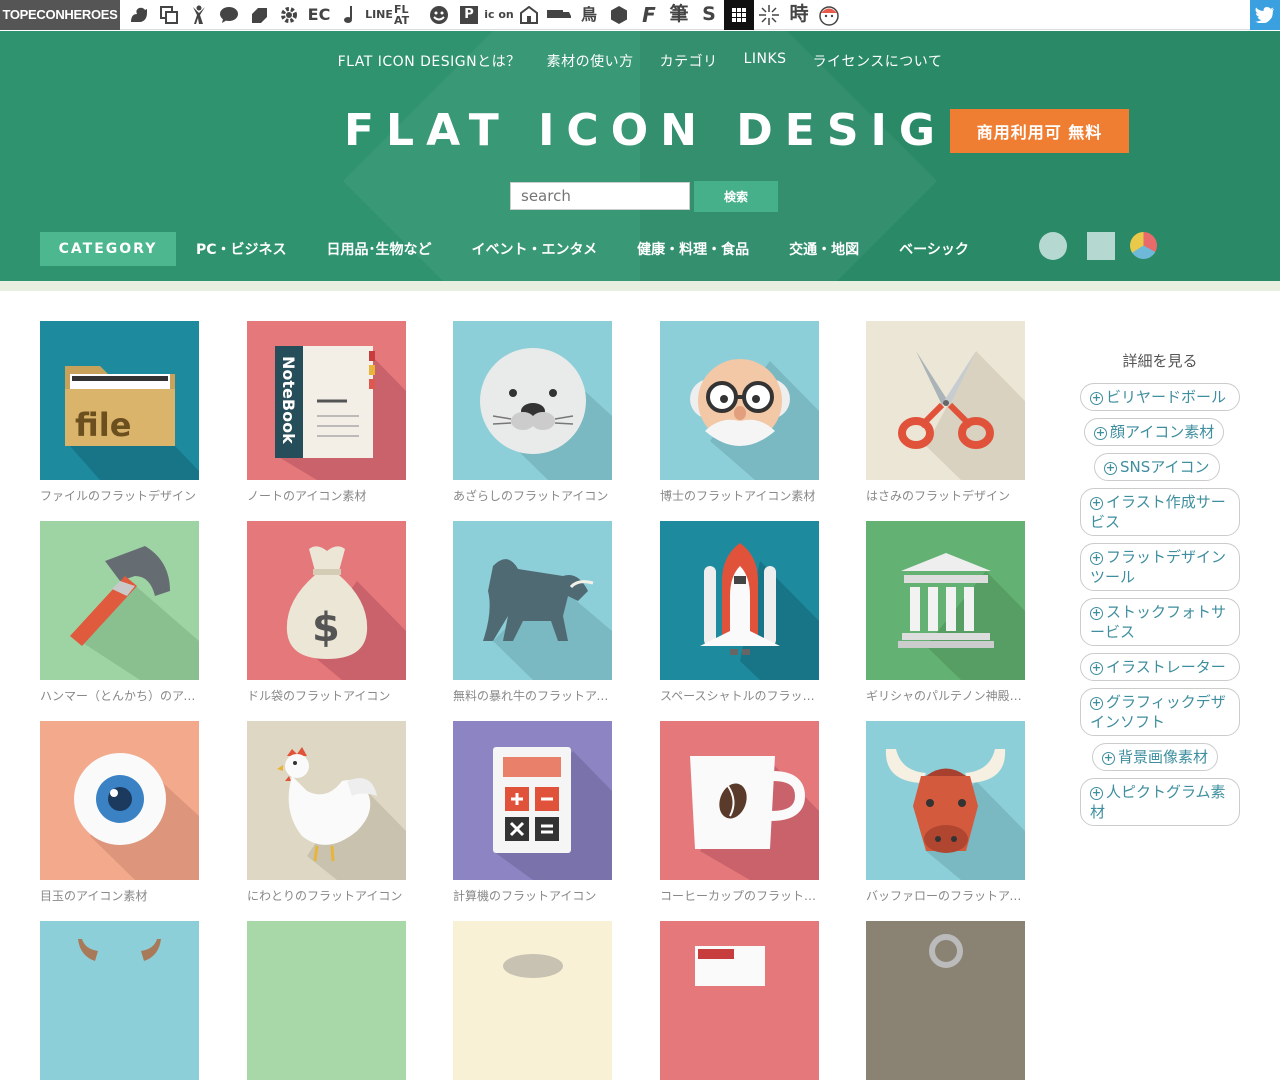 Image resolution: width=1280 pixels, height=1080 pixels. Describe the element at coordinates (535, 249) in the screenshot. I see `category-event-entertainment: イベント・エンタメ` at that location.